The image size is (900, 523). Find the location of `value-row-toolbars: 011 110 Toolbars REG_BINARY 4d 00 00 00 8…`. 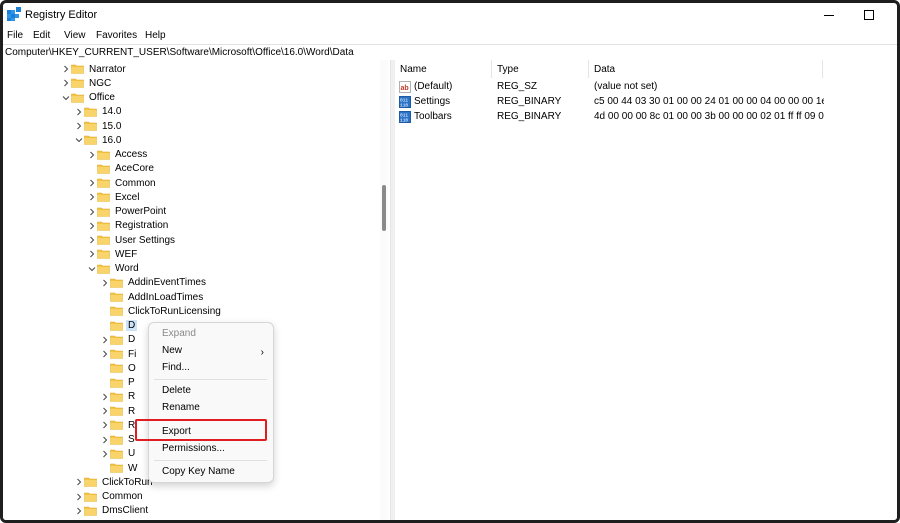

value-row-toolbars: 011 110 Toolbars REG_BINARY 4d 00 00 00 8… is located at coordinates (645, 117).